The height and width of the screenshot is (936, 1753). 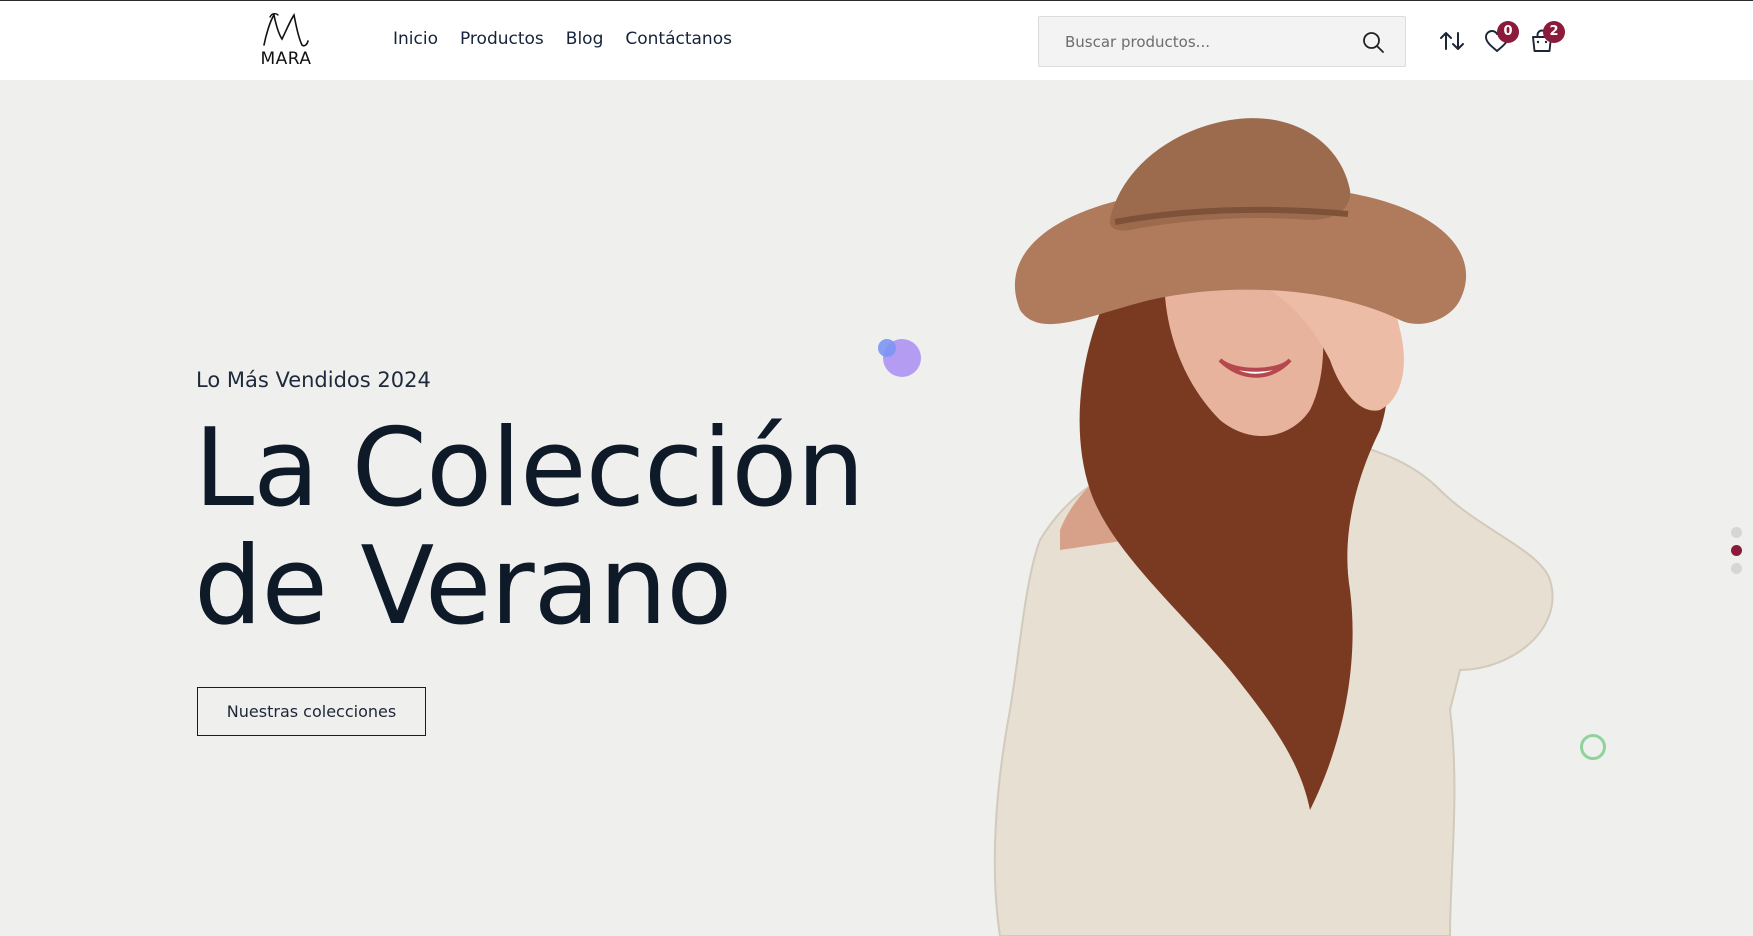 What do you see at coordinates (286, 29) in the screenshot?
I see `logo-monogram-icon` at bounding box center [286, 29].